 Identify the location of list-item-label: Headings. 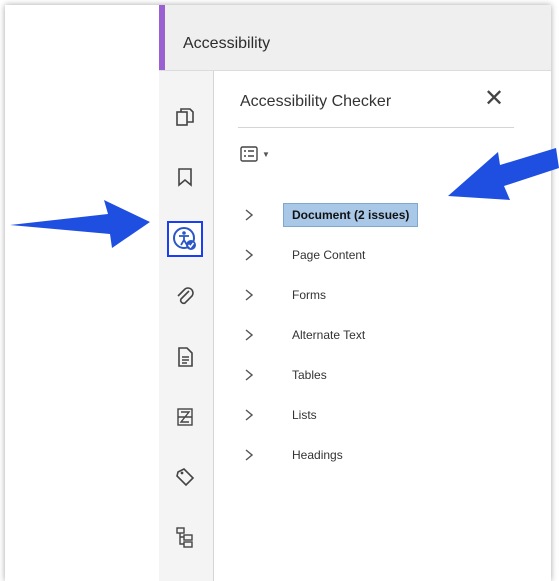
(317, 455).